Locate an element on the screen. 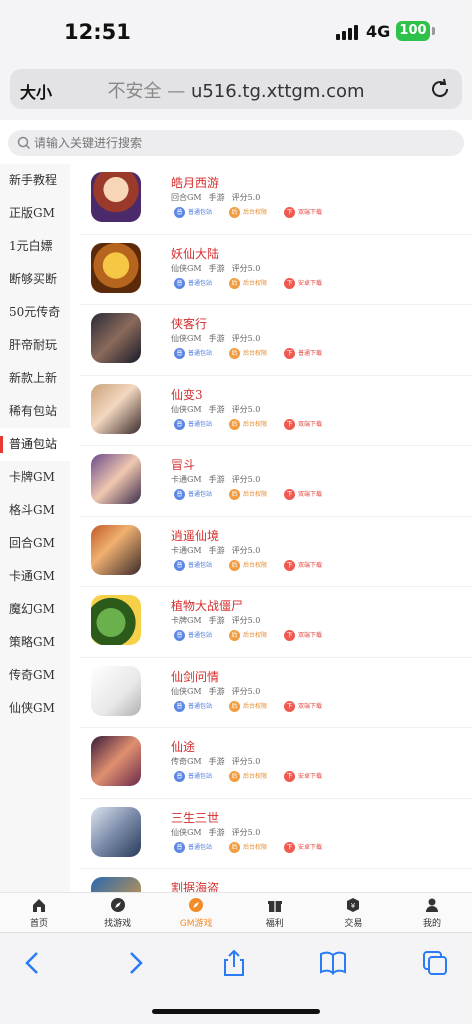 The image size is (472, 1024). trade-icon: ¥ is located at coordinates (353, 905).